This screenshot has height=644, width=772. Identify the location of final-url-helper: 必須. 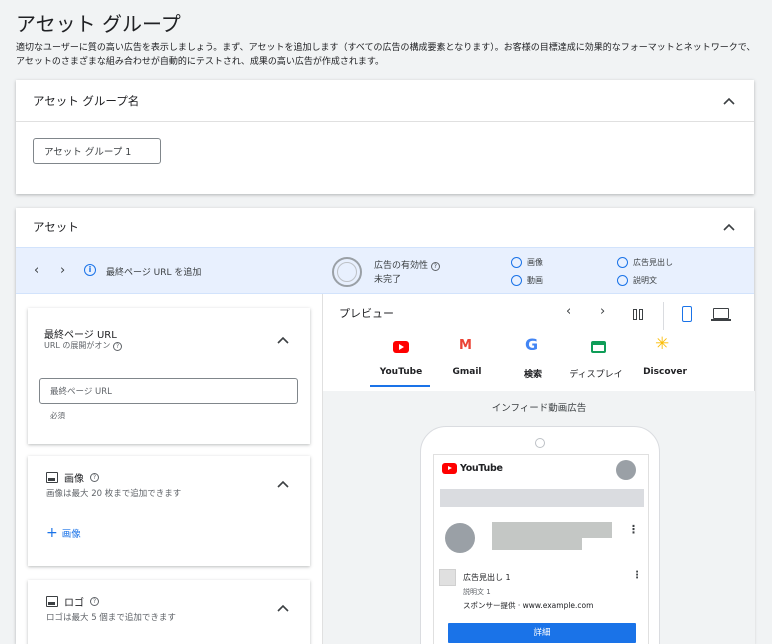
(57, 415).